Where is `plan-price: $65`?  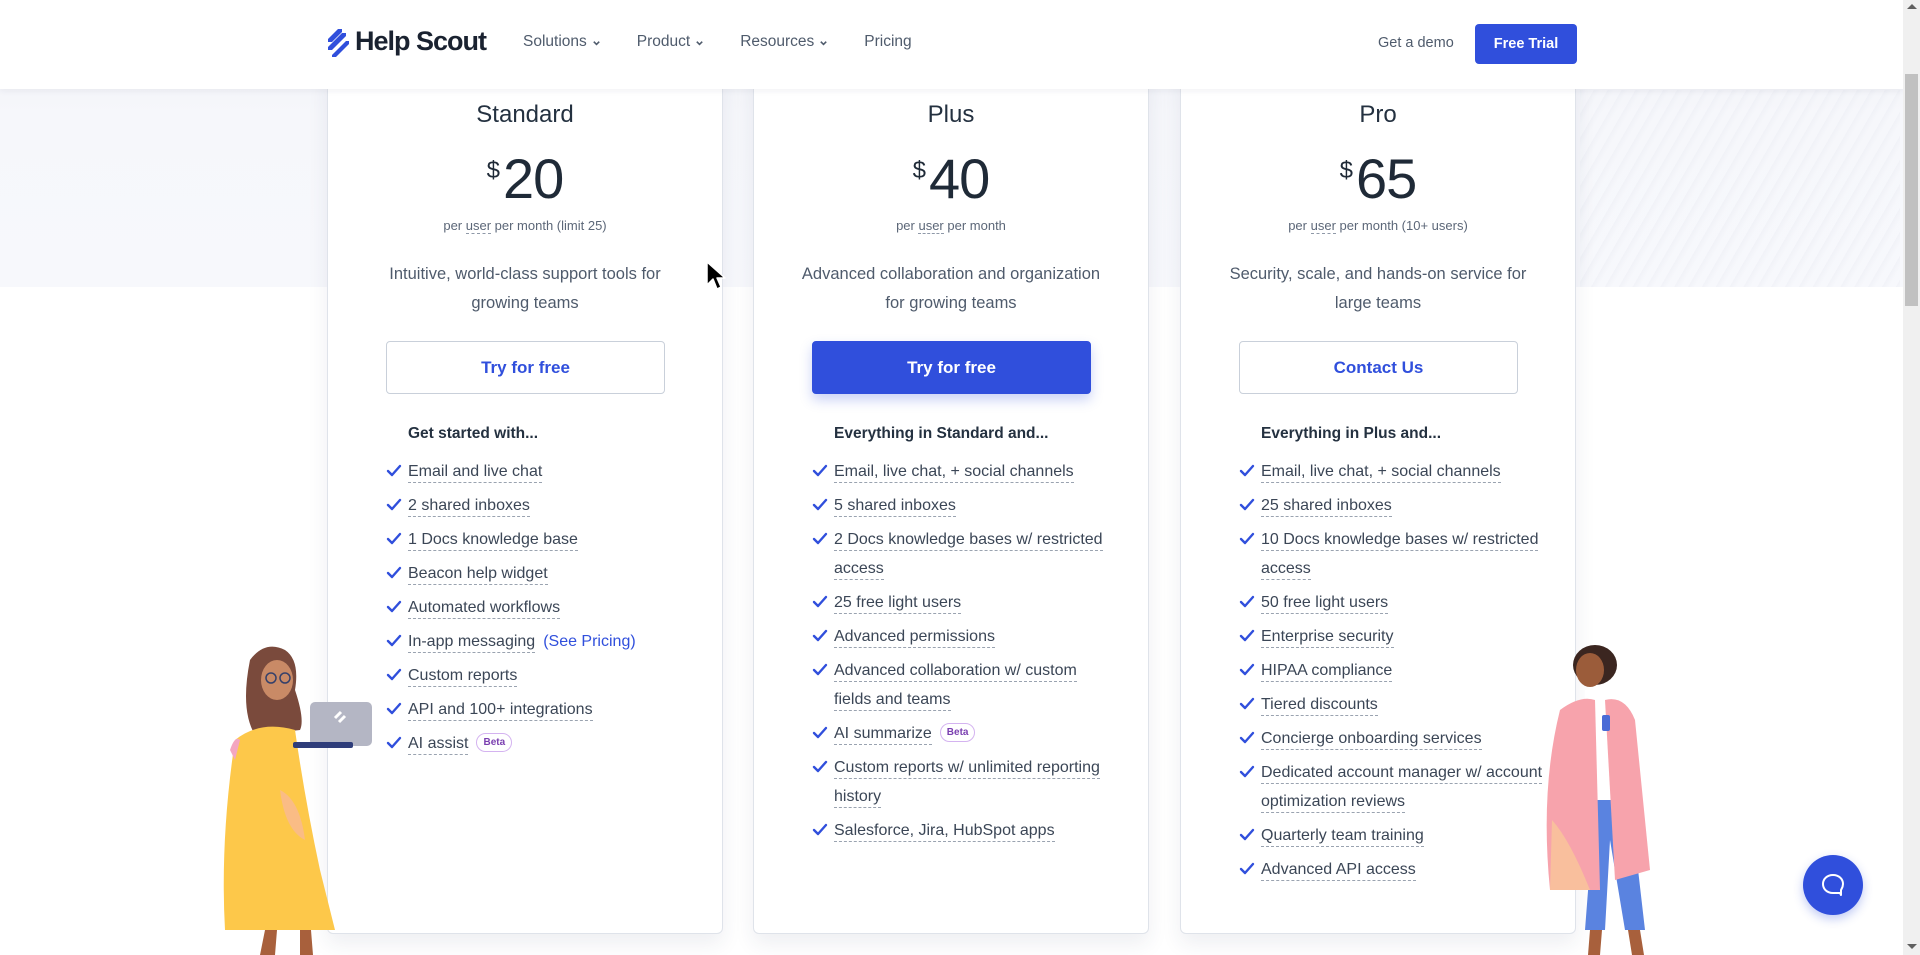
plan-price: $65 is located at coordinates (1378, 179).